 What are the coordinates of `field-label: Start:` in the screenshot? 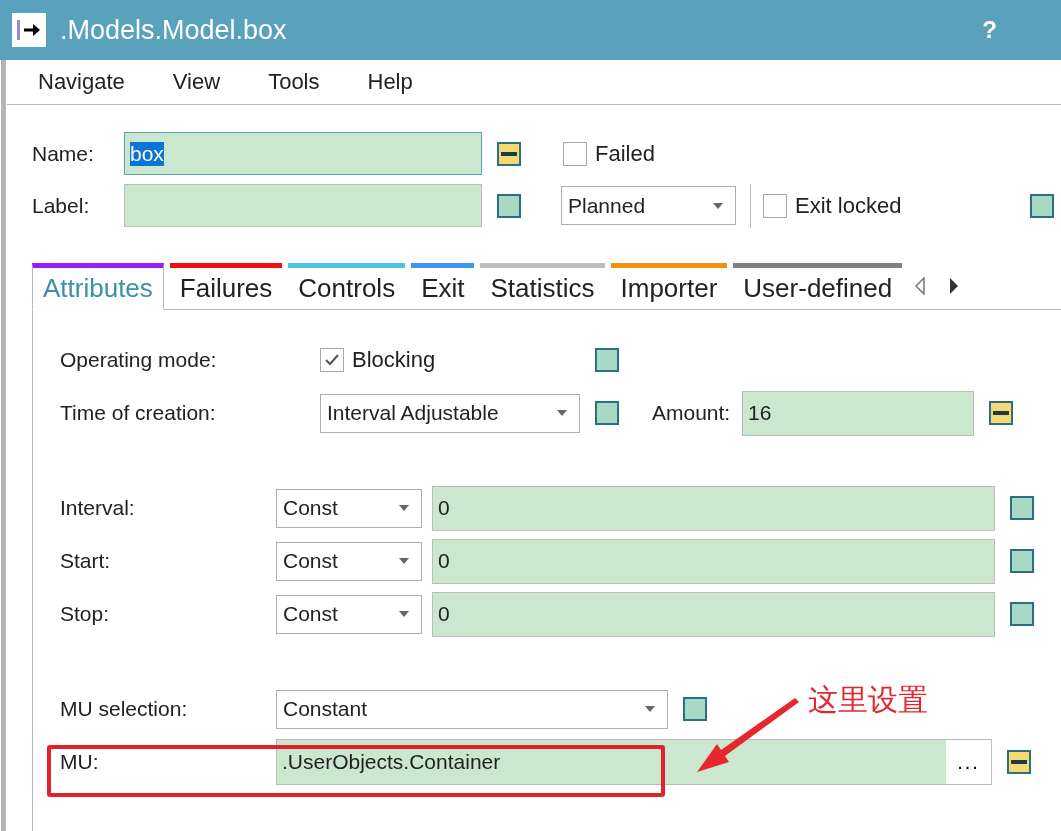 It's located at (86, 561).